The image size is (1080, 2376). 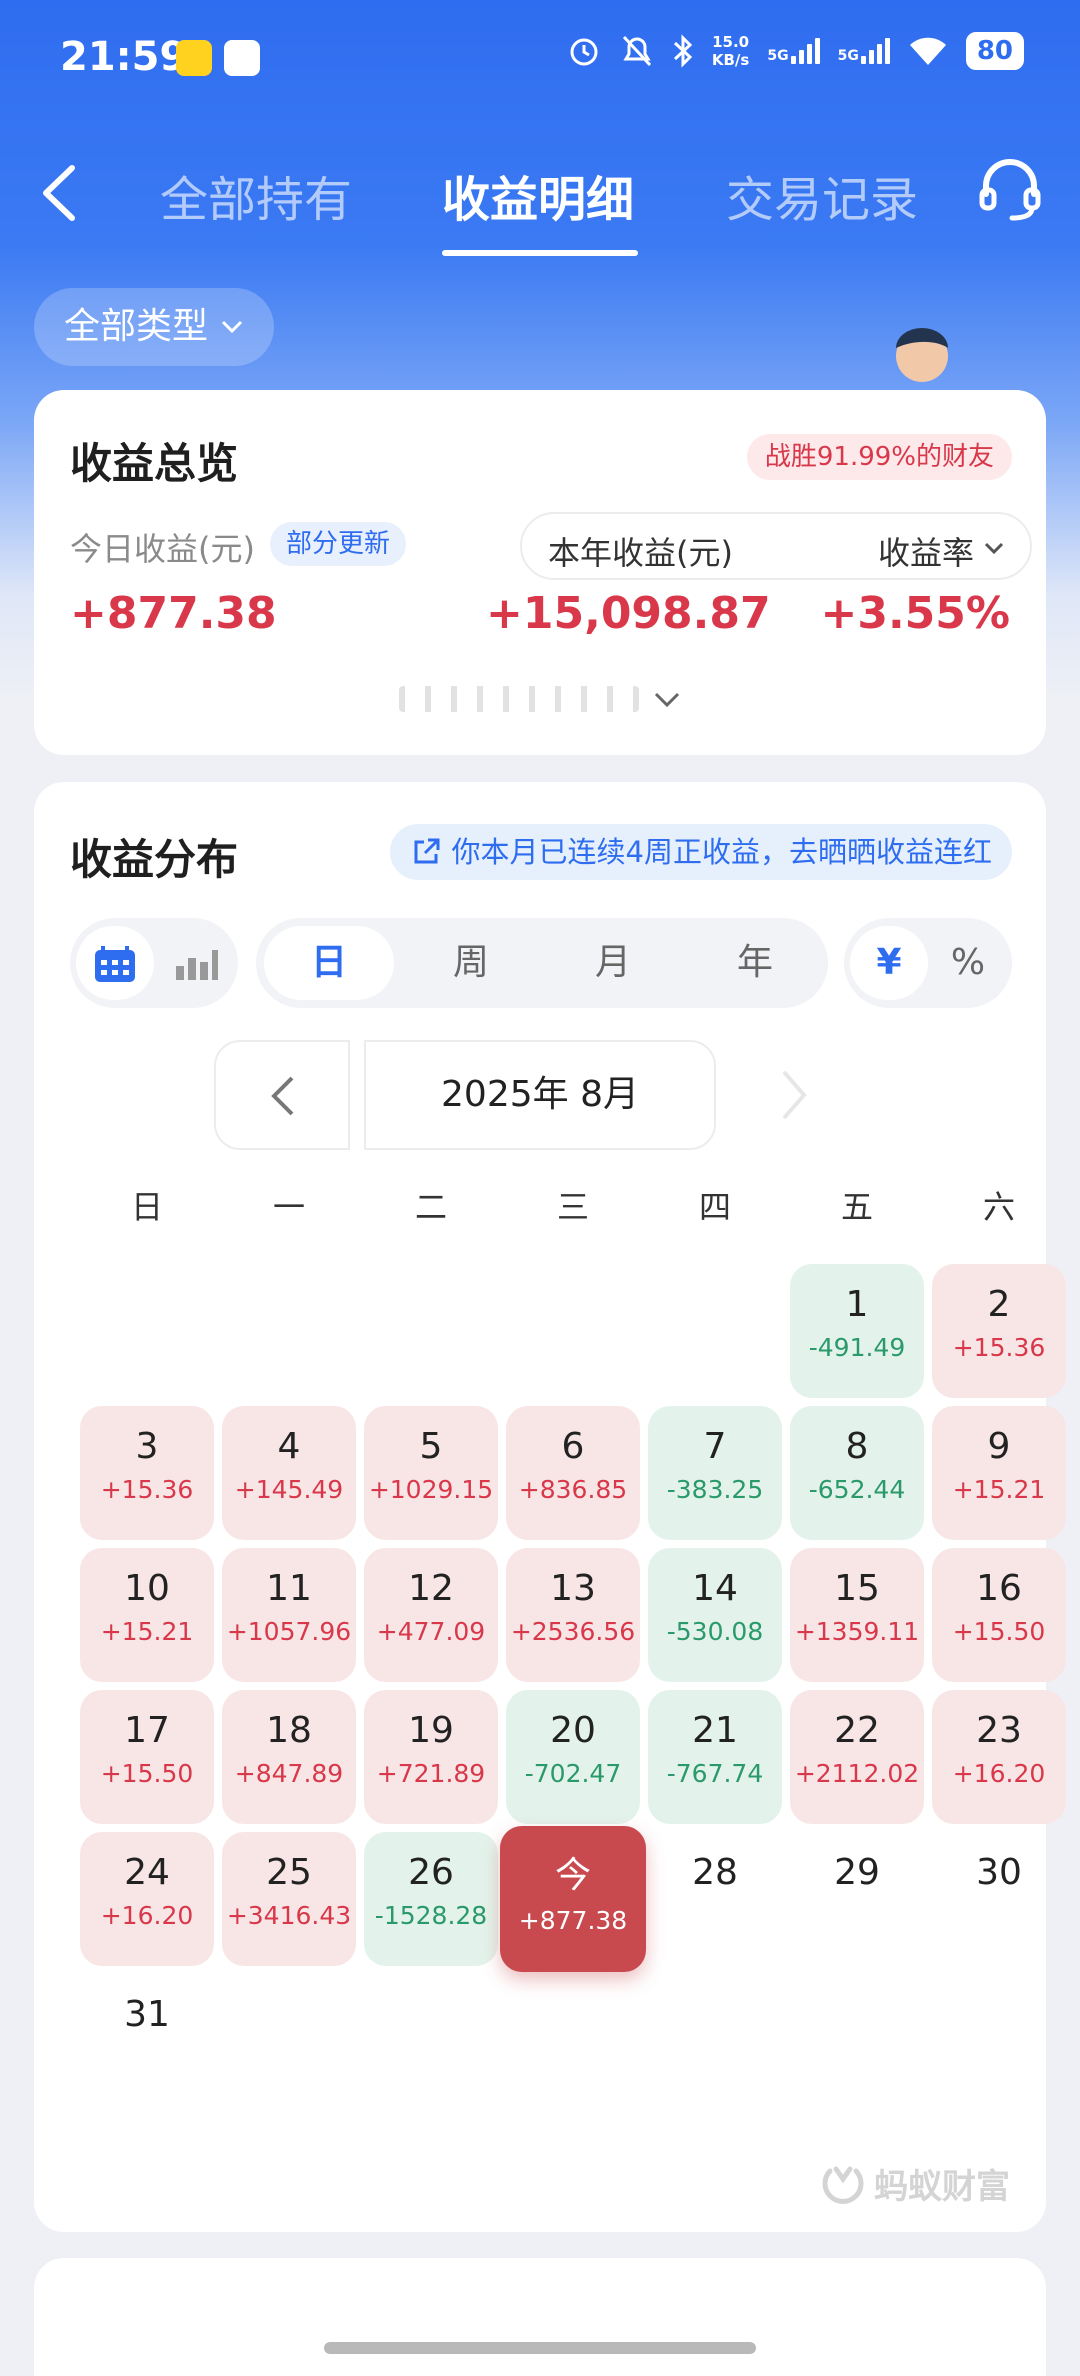 I want to click on bar-chart-view-button, so click(x=196, y=963).